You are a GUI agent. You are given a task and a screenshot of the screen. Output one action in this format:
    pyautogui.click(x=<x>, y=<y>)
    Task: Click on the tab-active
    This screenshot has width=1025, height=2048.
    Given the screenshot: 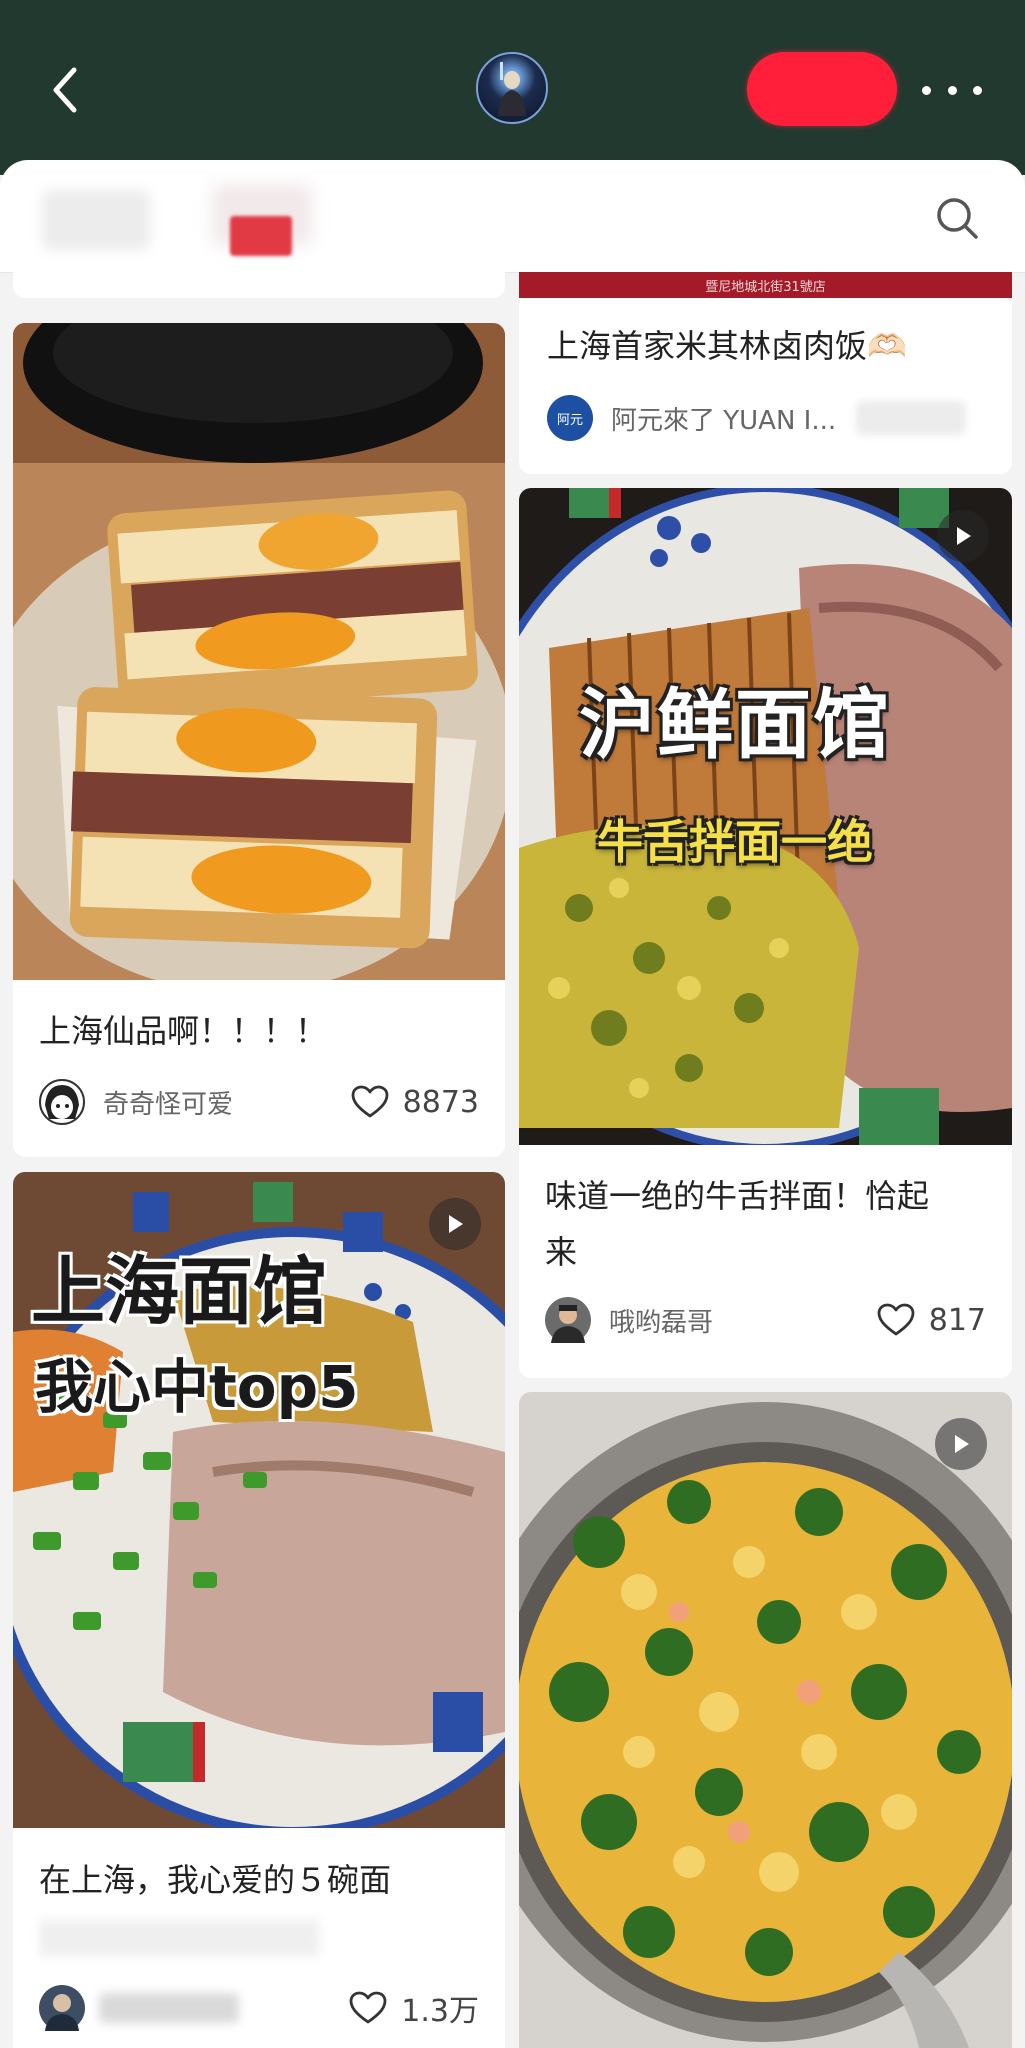 What is the action you would take?
    pyautogui.click(x=261, y=236)
    